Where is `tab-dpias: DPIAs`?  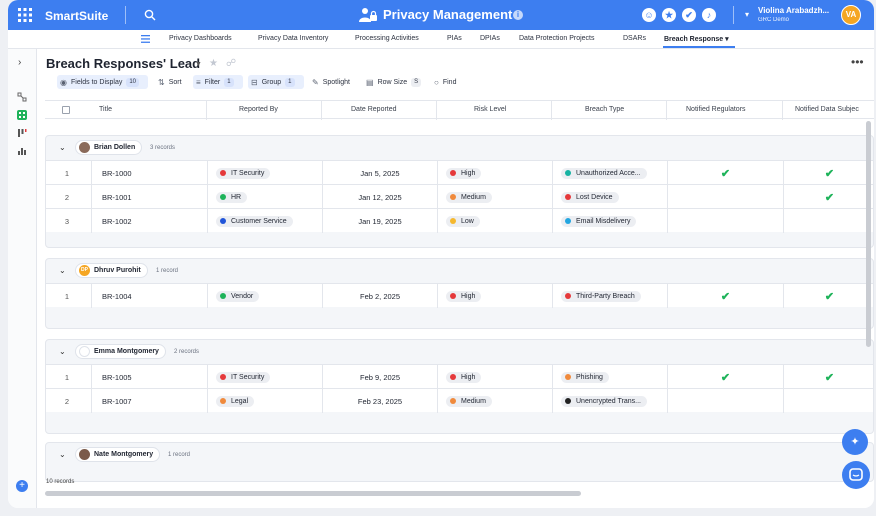
tab-dpias: DPIAs is located at coordinates (490, 38).